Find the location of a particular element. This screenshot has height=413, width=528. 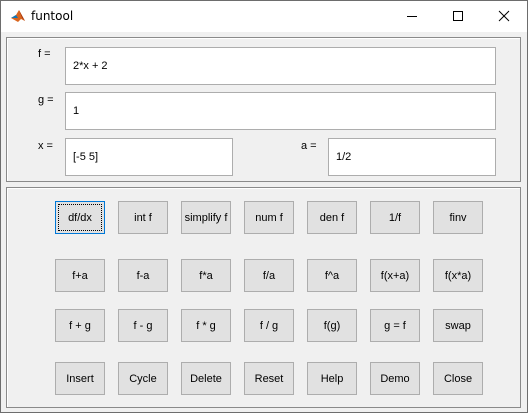

f-times-a-button: f*a is located at coordinates (206, 275).